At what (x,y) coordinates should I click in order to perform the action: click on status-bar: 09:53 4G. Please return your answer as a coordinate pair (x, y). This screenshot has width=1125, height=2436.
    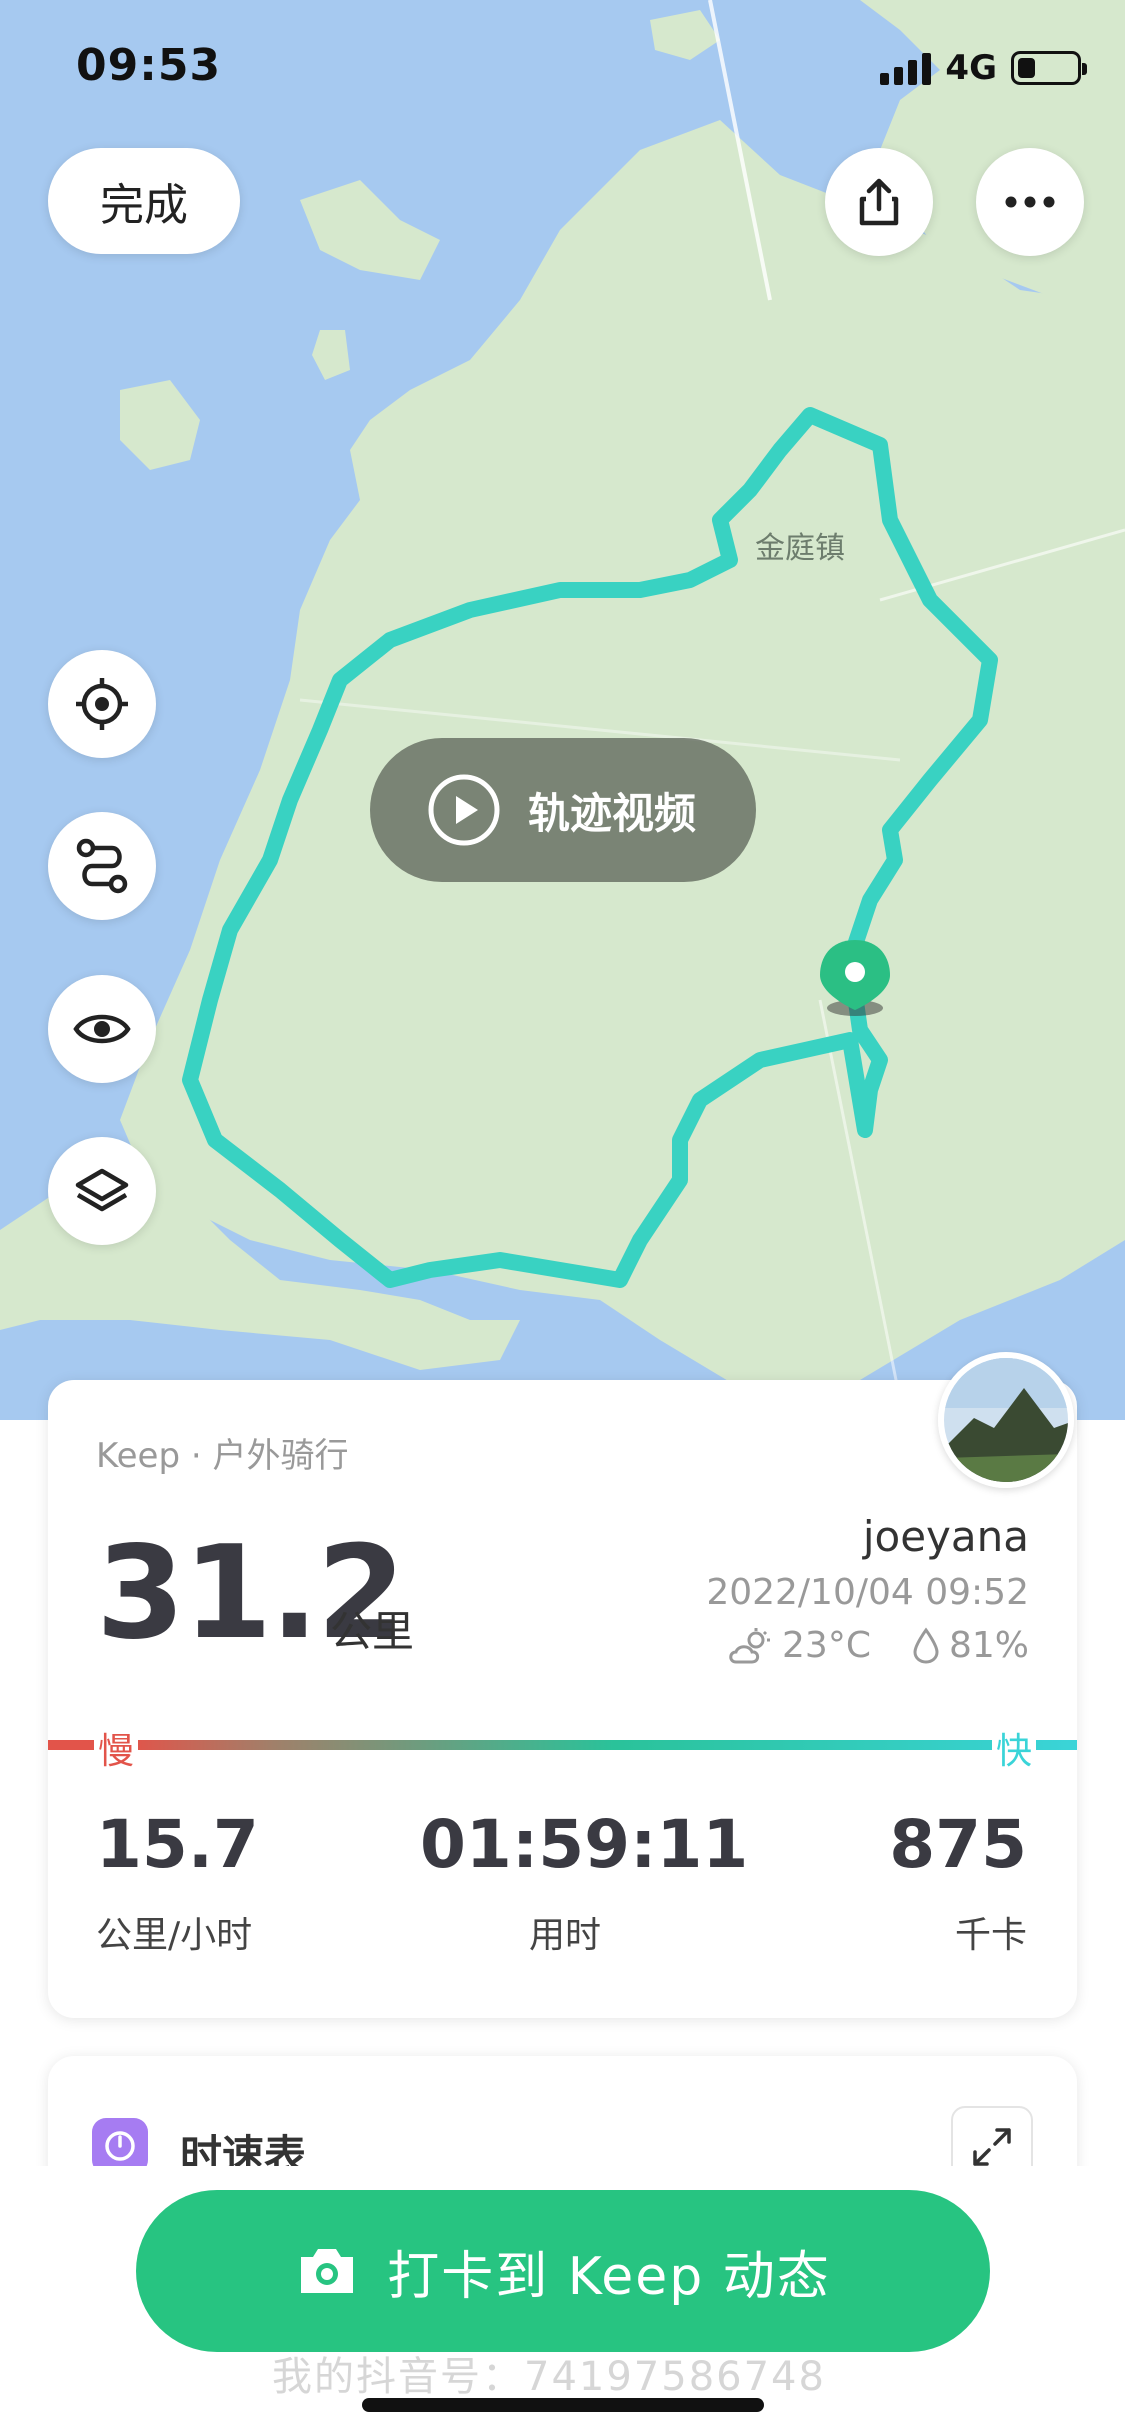
    Looking at the image, I should click on (562, 70).